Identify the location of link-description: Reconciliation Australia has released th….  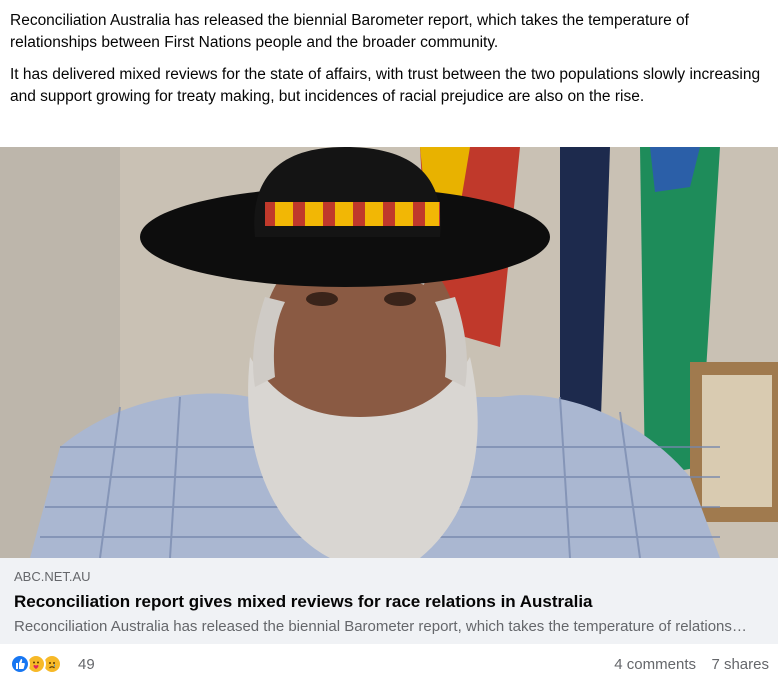
(384, 626).